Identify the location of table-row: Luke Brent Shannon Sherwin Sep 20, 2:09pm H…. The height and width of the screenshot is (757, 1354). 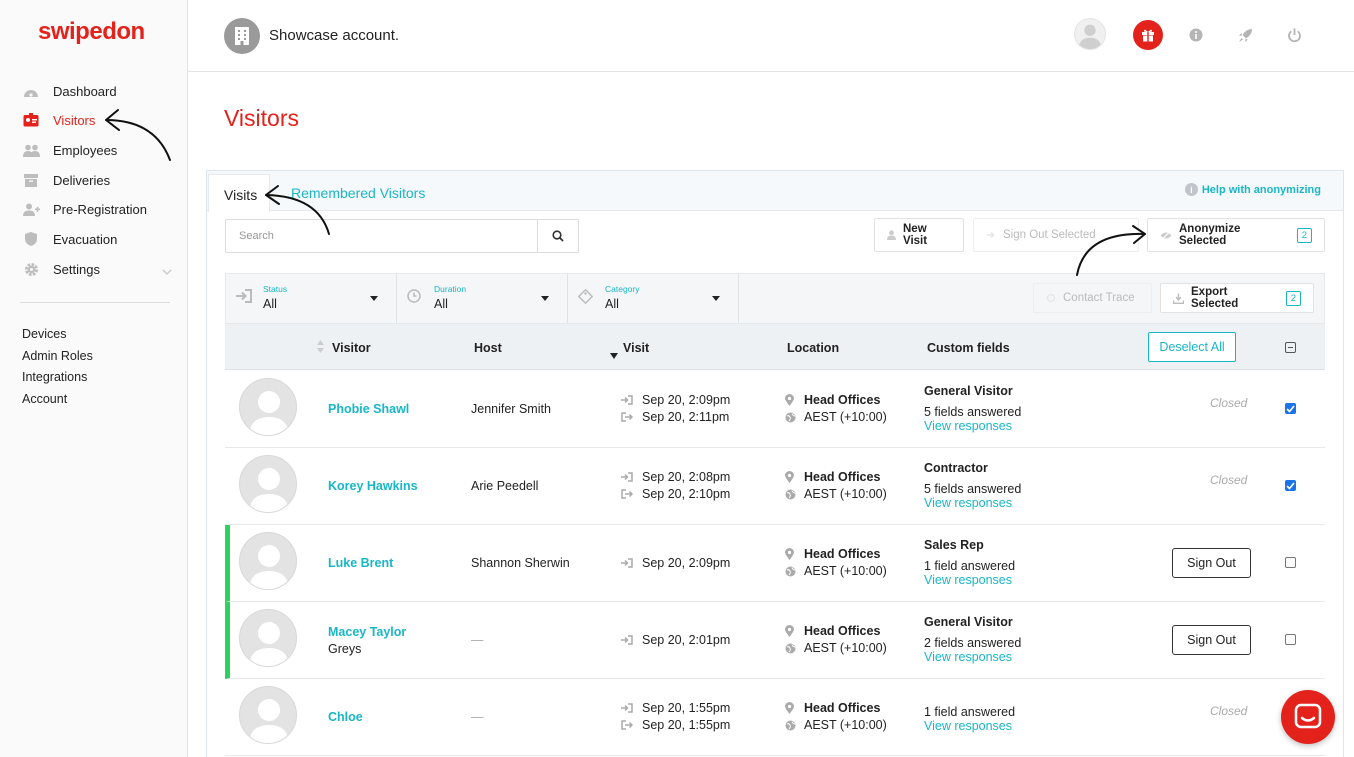
(775, 563).